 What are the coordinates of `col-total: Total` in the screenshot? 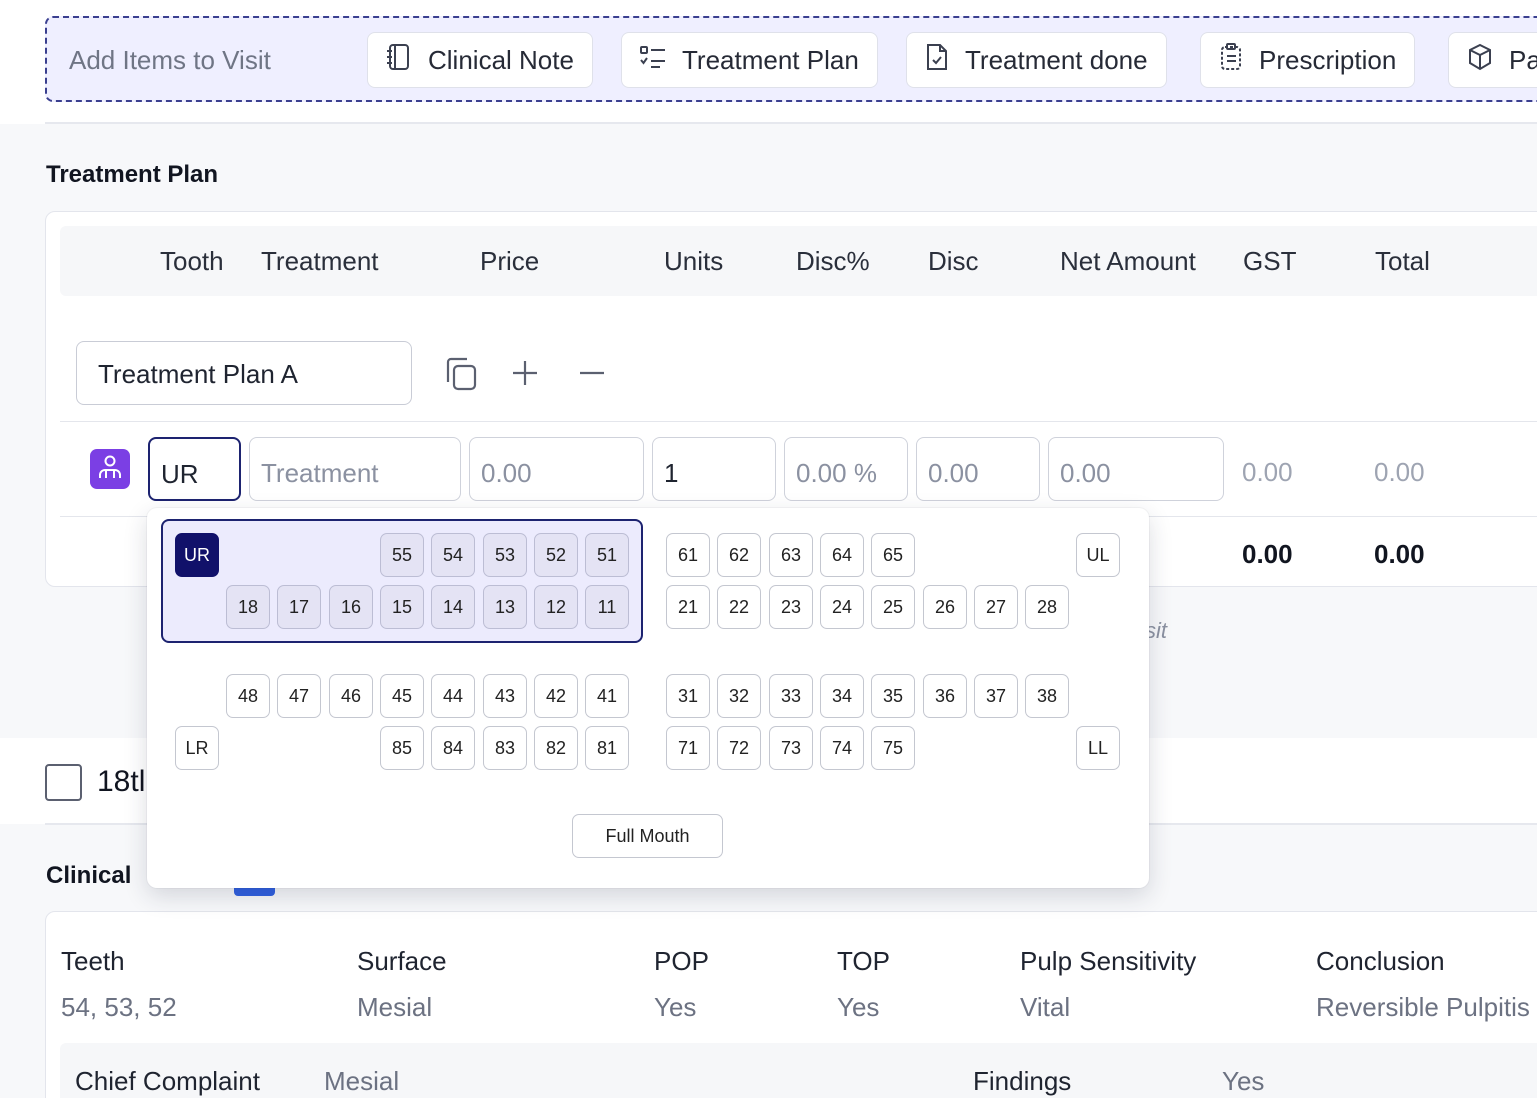 It's located at (1402, 261).